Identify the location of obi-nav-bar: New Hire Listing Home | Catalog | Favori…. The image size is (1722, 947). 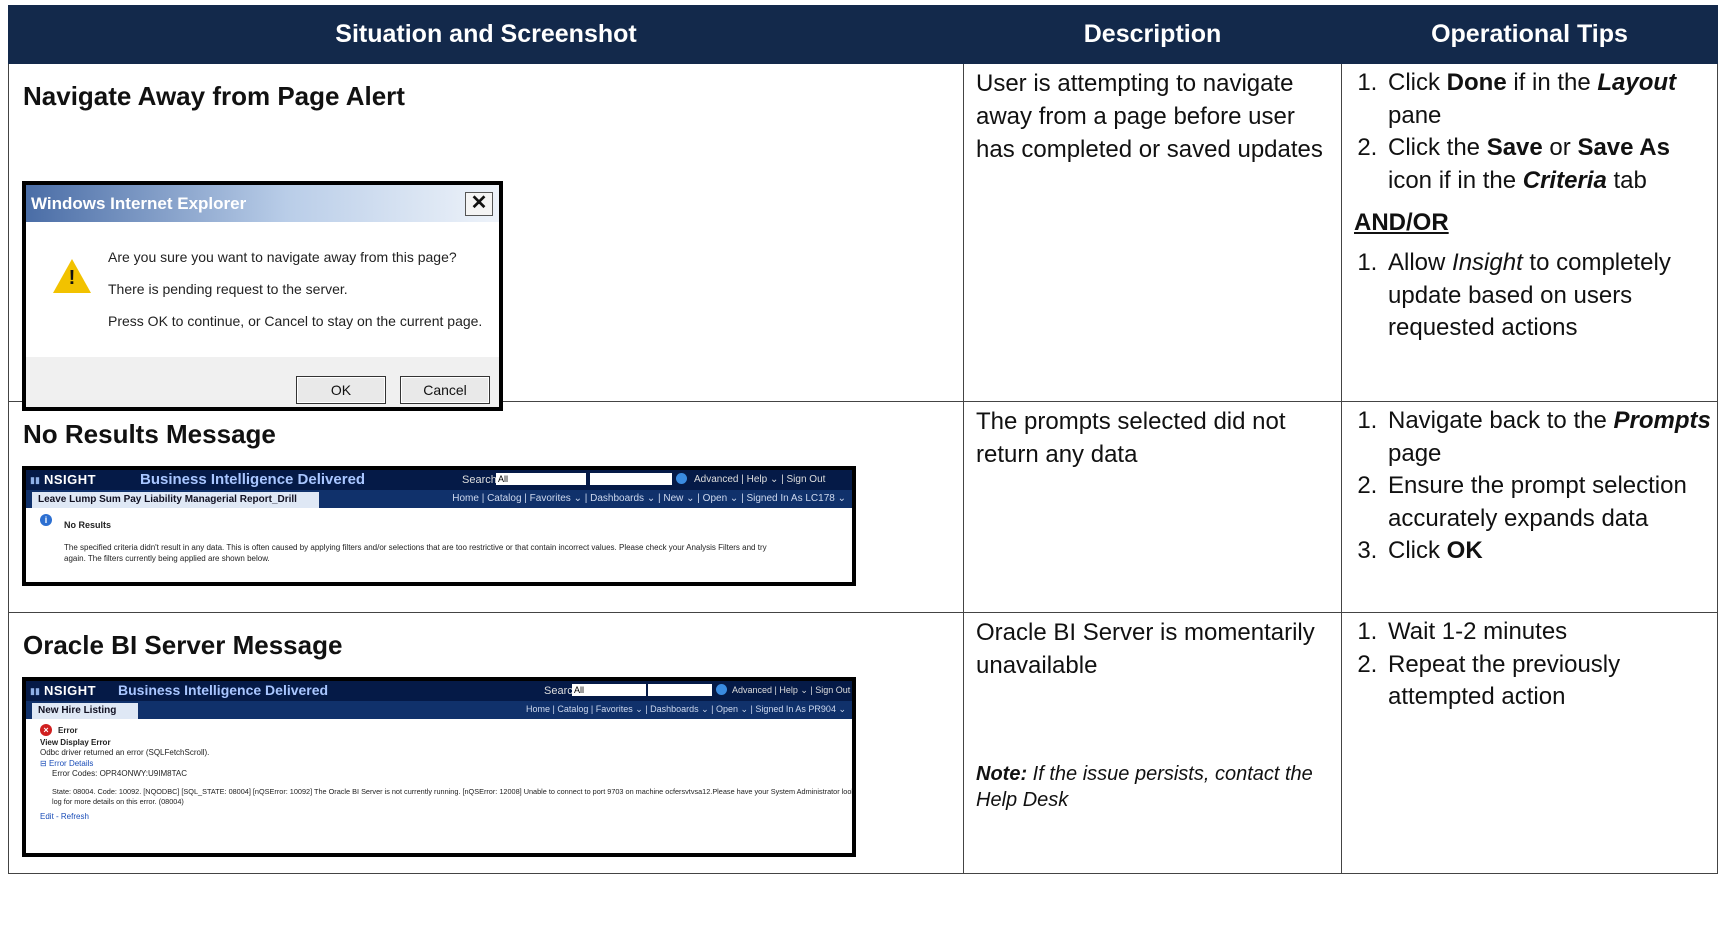
(439, 710).